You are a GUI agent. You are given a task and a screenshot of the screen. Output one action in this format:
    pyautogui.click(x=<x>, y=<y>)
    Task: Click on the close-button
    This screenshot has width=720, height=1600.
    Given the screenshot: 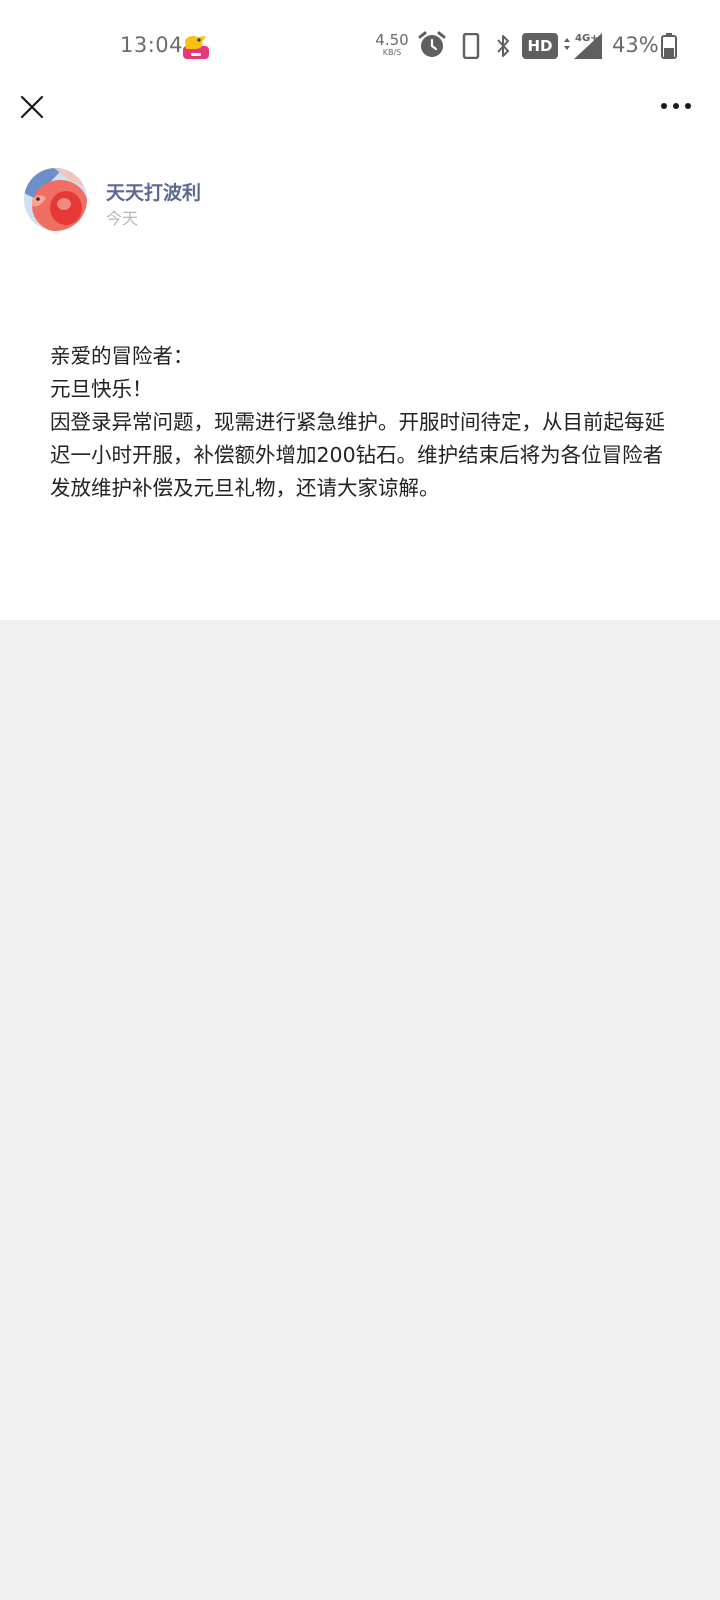 What is the action you would take?
    pyautogui.click(x=32, y=106)
    